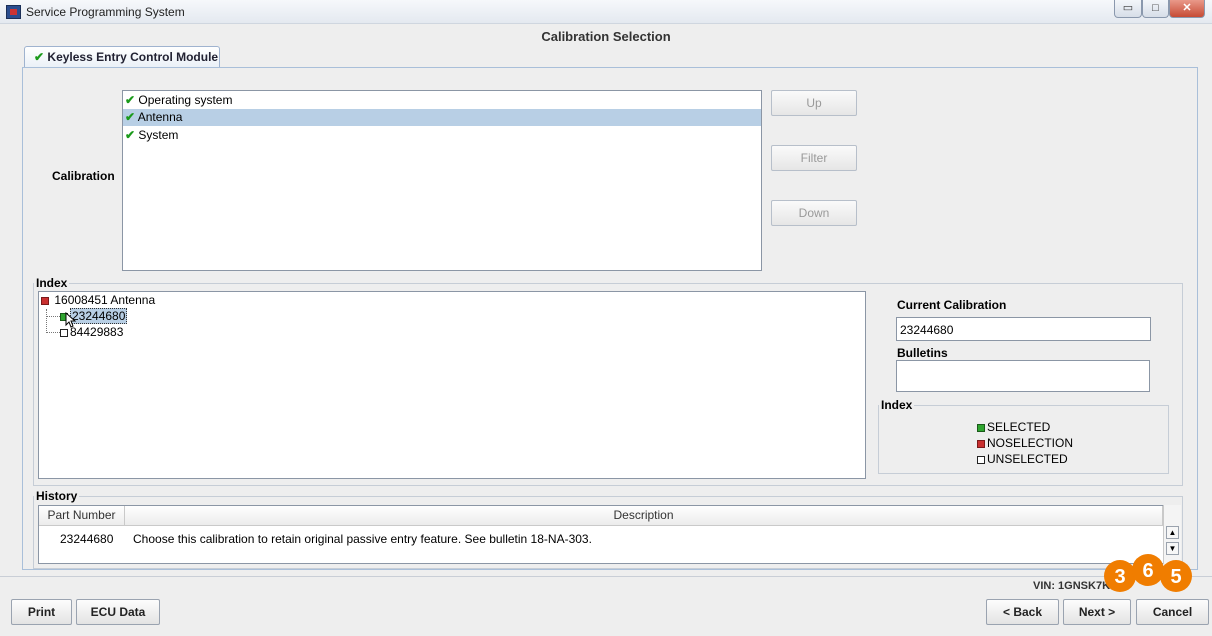 The width and height of the screenshot is (1212, 636). I want to click on legend-noselection: NOSELECTION, so click(1025, 443).